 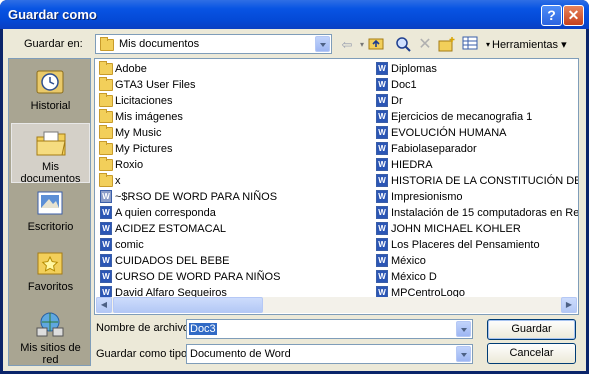 I want to click on history-icon, so click(x=50, y=82).